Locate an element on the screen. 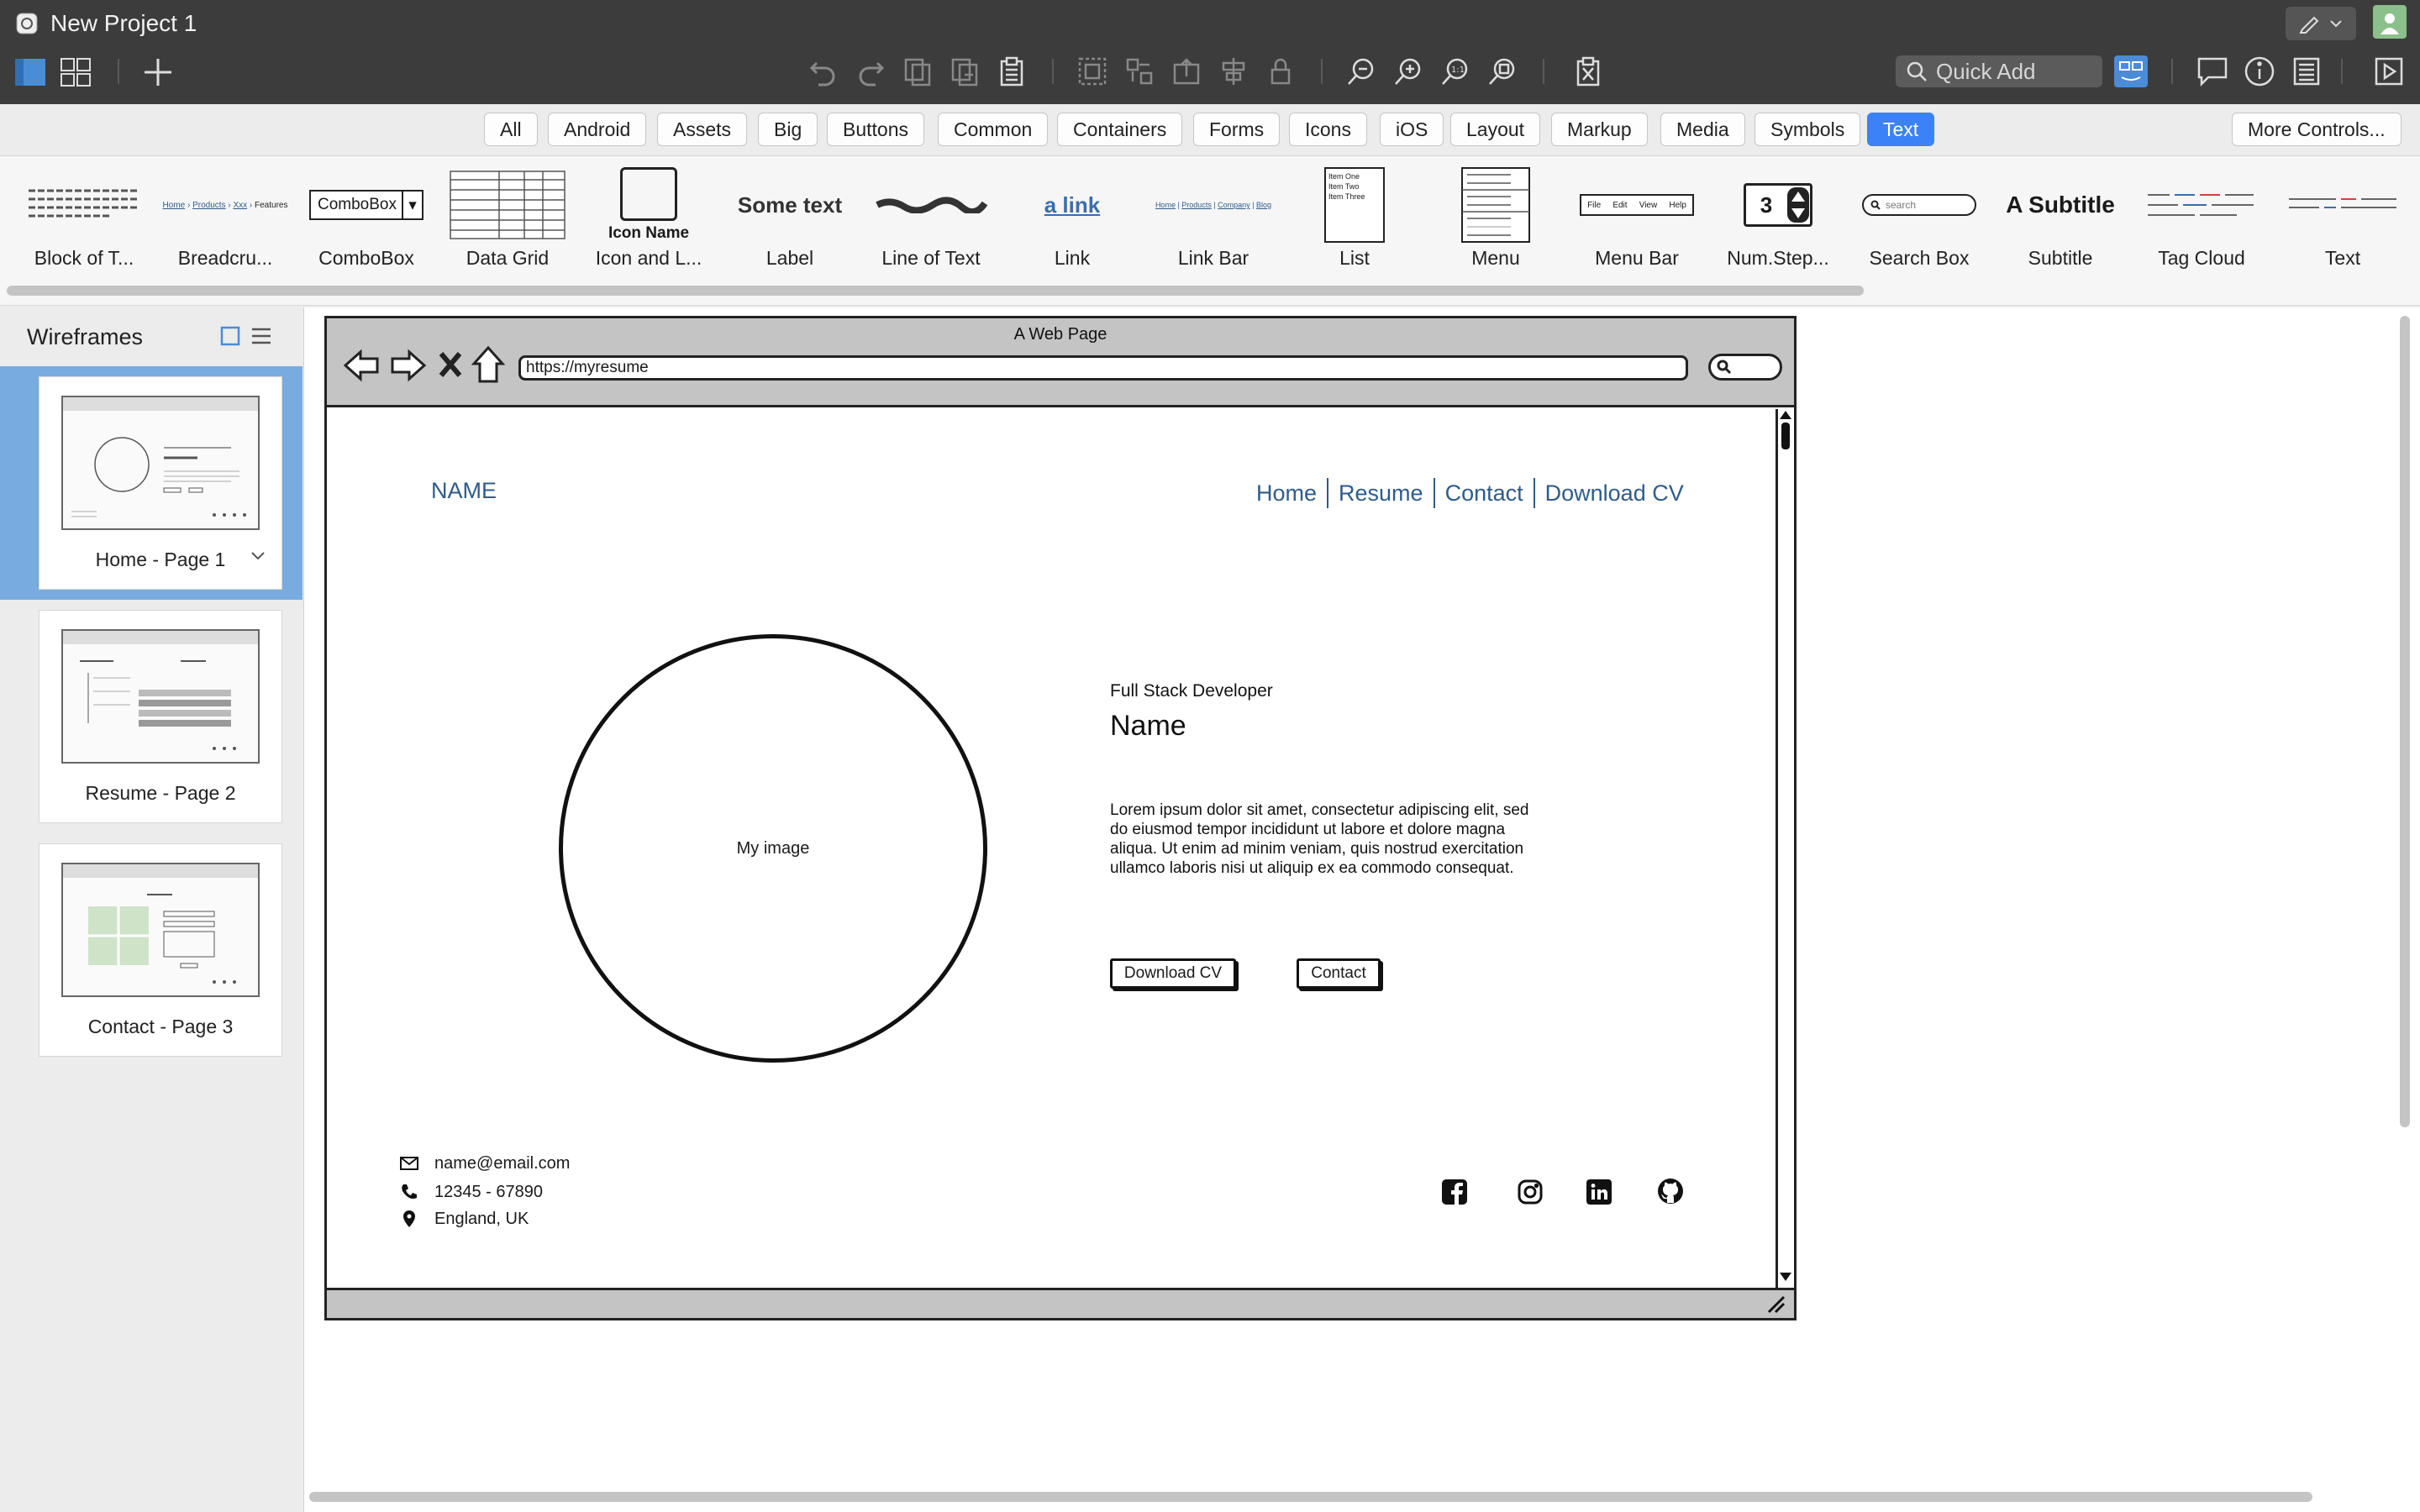  title-toolbar: New Project 1 1:1 Quick Add is located at coordinates (1210, 52).